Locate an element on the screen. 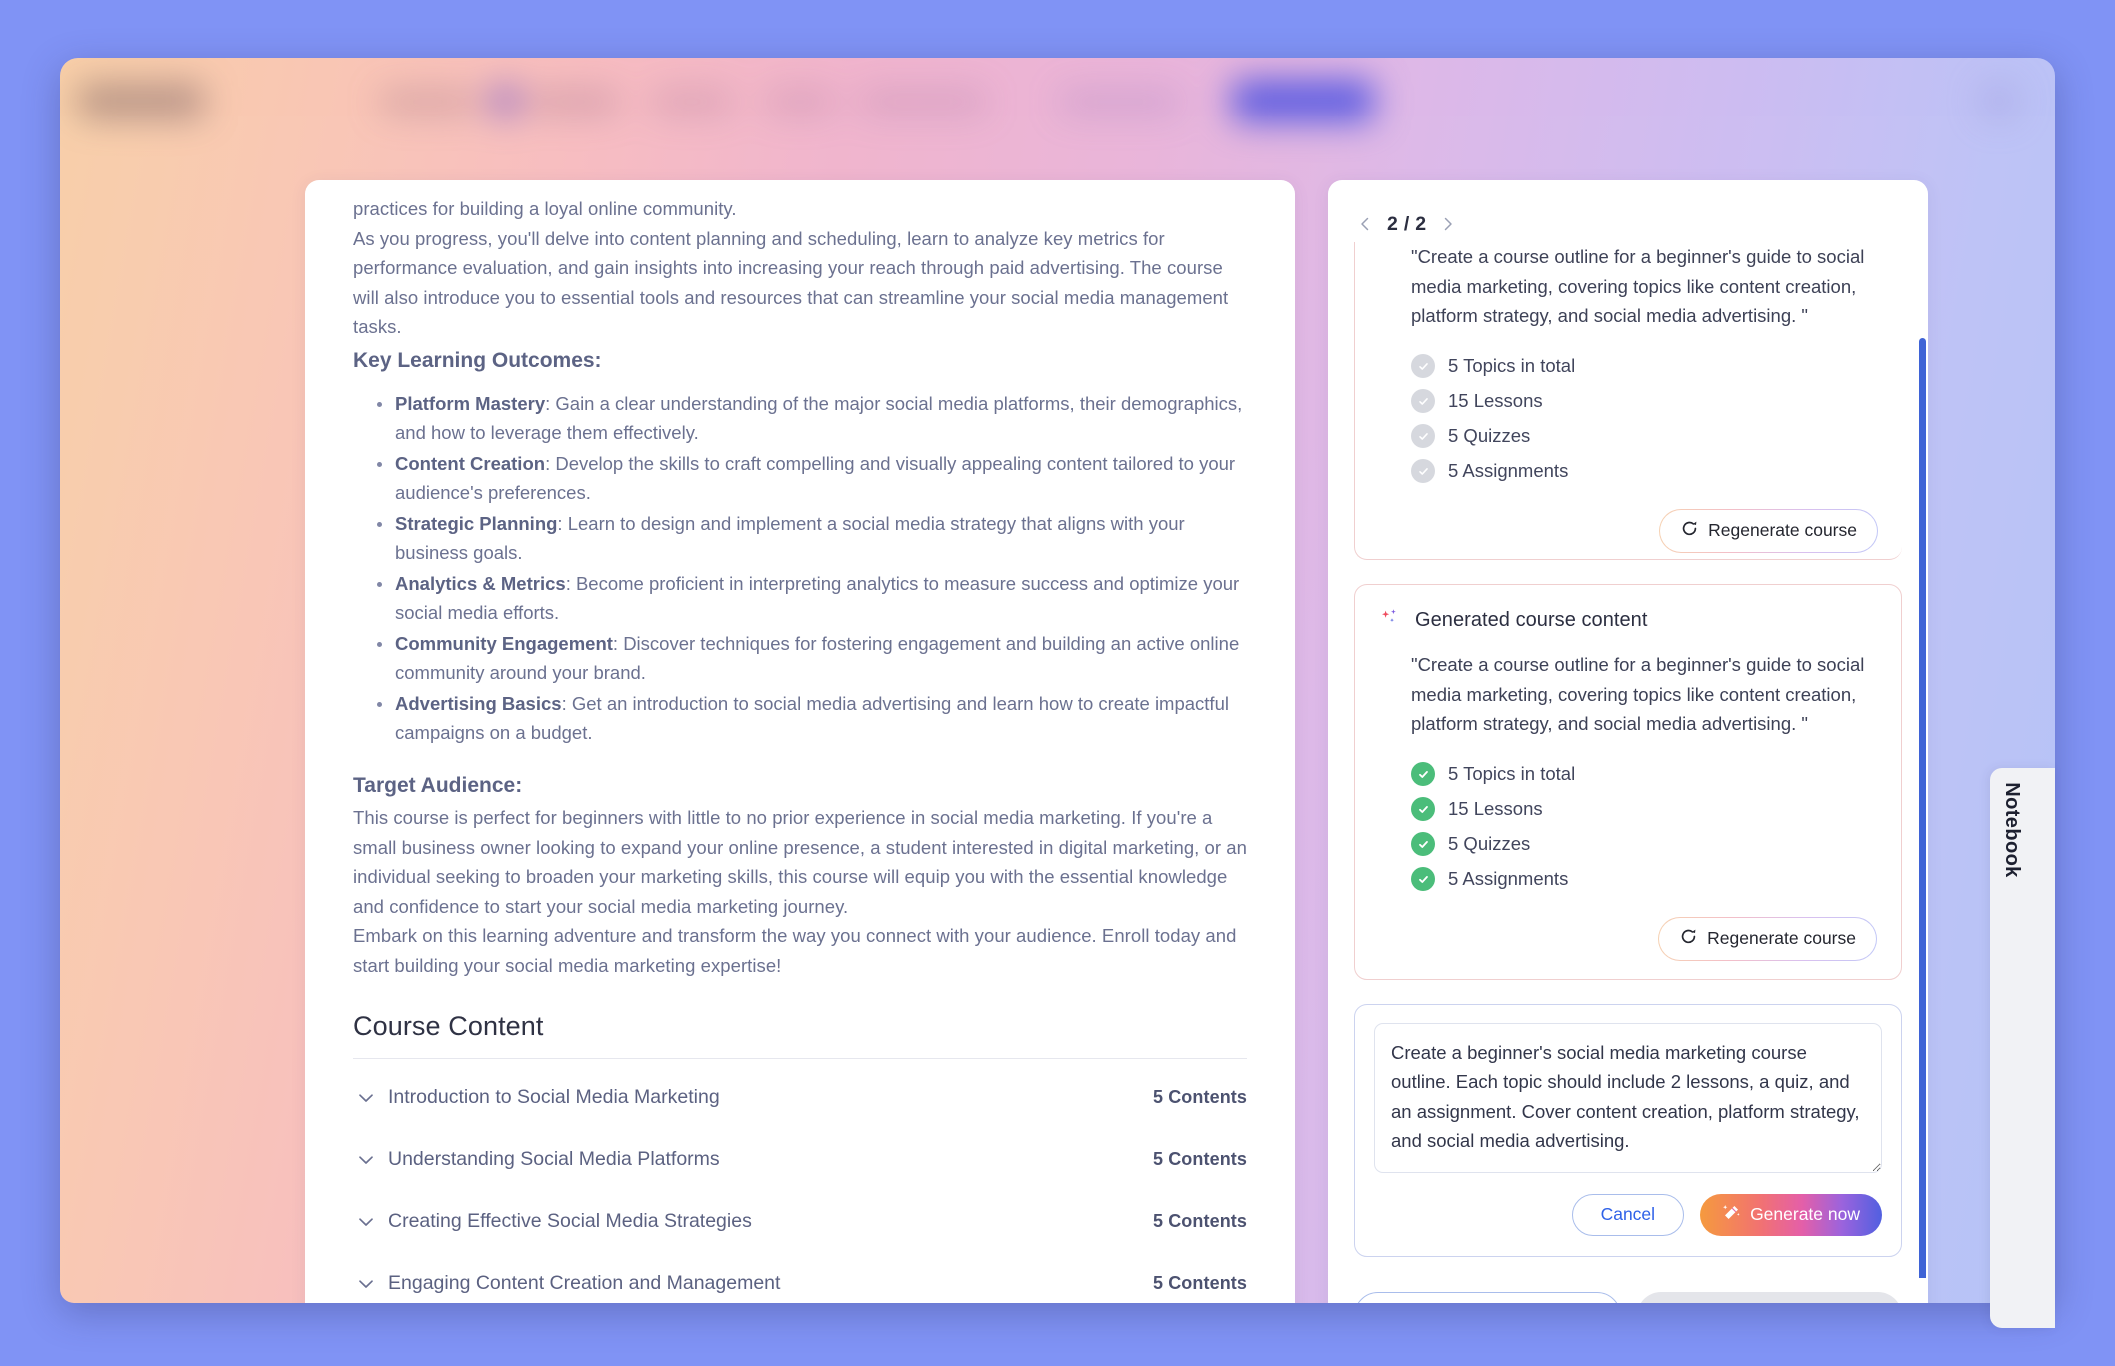  card-header: Generated course content is located at coordinates (1628, 620).